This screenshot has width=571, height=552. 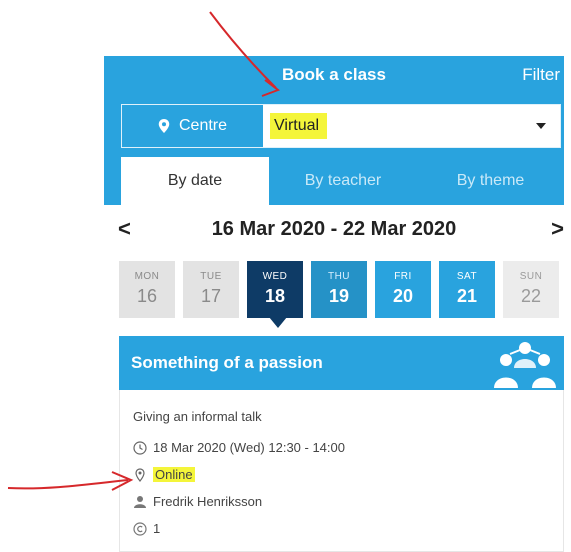 What do you see at coordinates (403, 296) in the screenshot?
I see `day-date: 20` at bounding box center [403, 296].